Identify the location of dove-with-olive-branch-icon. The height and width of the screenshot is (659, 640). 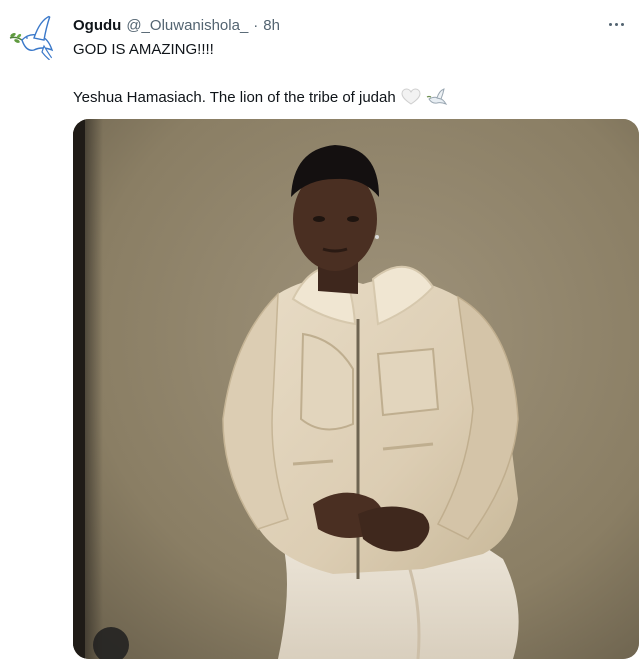
(33, 39).